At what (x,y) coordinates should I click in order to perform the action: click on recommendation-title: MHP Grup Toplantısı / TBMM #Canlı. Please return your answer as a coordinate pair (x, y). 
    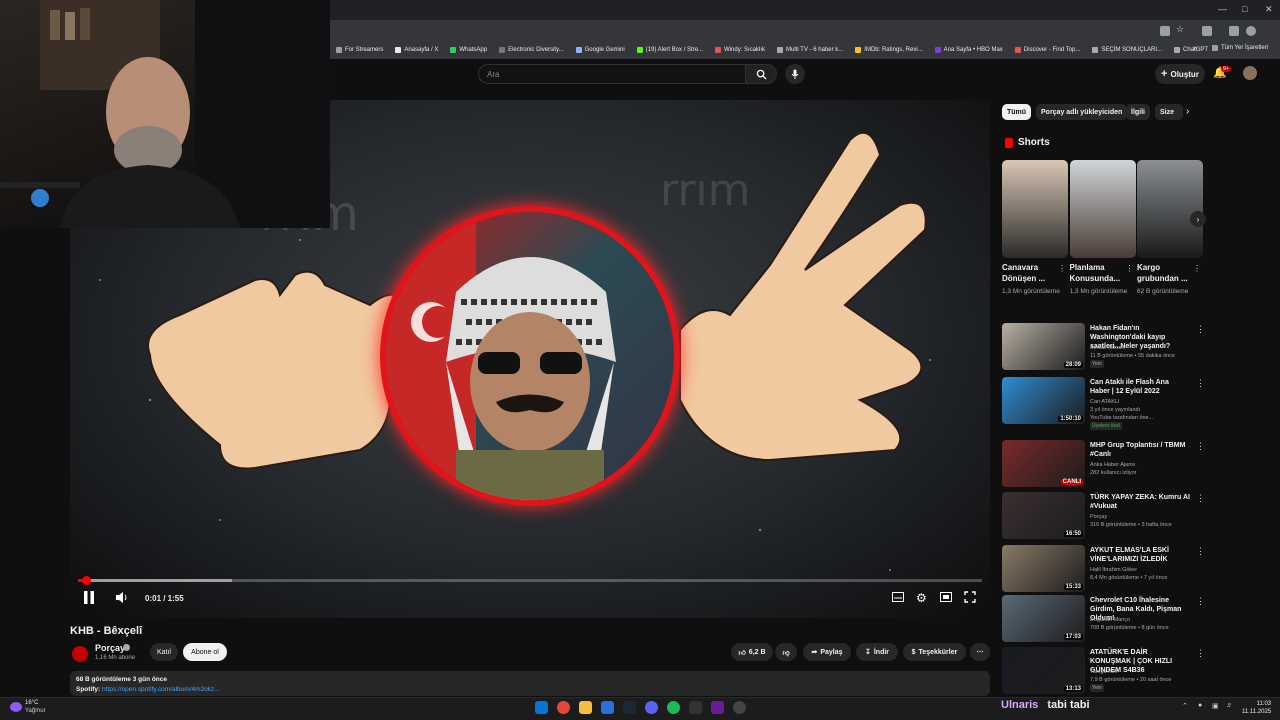
    Looking at the image, I should click on (1140, 450).